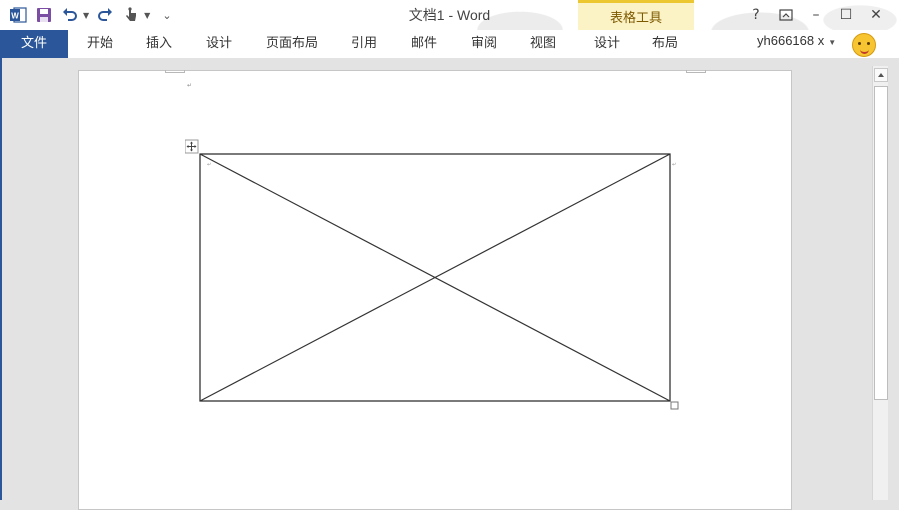 This screenshot has width=899, height=510. Describe the element at coordinates (175, 71) in the screenshot. I see `margin-marker-left` at that location.